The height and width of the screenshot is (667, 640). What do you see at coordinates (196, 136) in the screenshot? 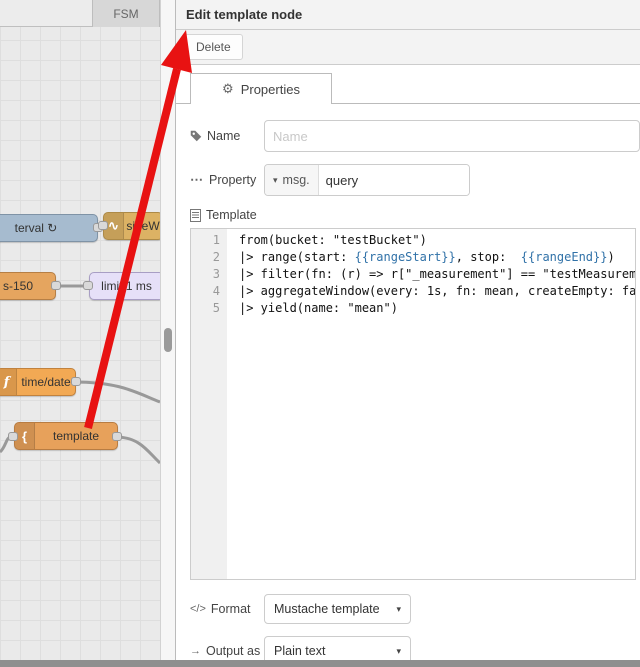
I see `tag-icon` at bounding box center [196, 136].